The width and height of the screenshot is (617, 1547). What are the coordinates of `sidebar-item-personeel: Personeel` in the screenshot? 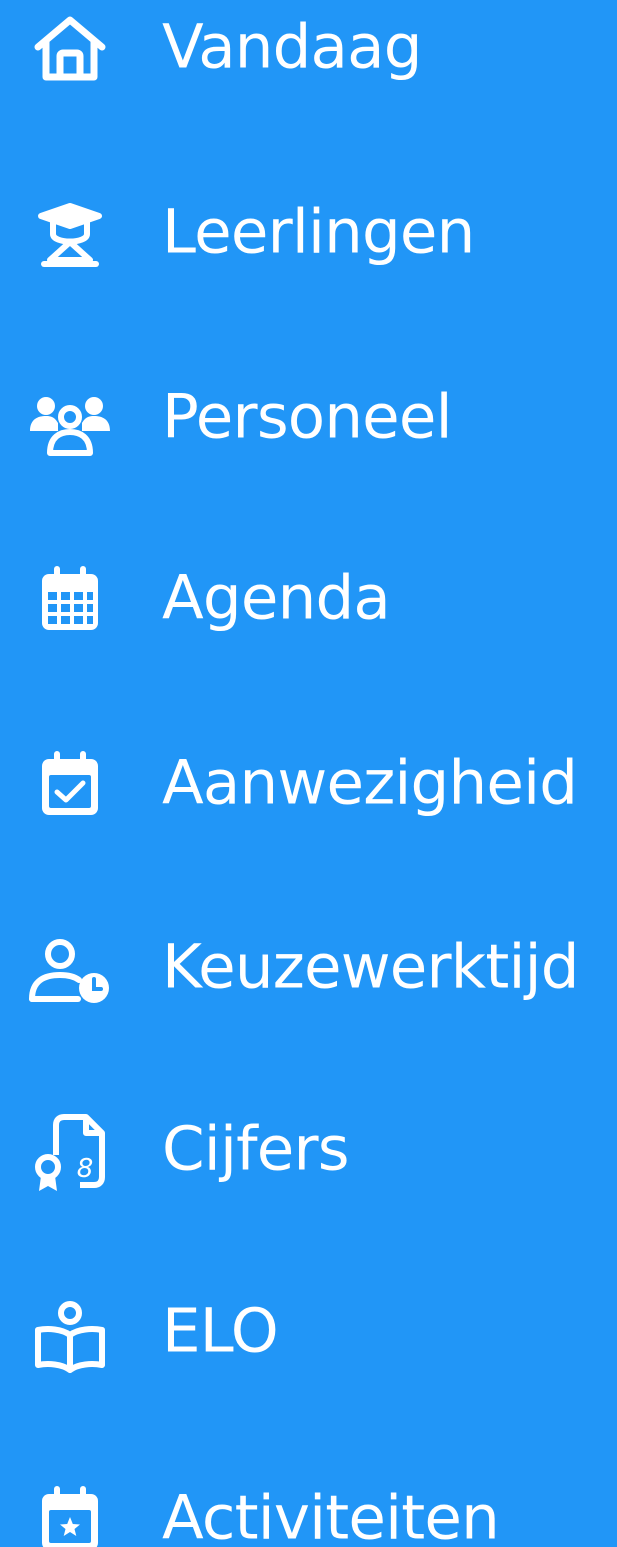 It's located at (308, 417).